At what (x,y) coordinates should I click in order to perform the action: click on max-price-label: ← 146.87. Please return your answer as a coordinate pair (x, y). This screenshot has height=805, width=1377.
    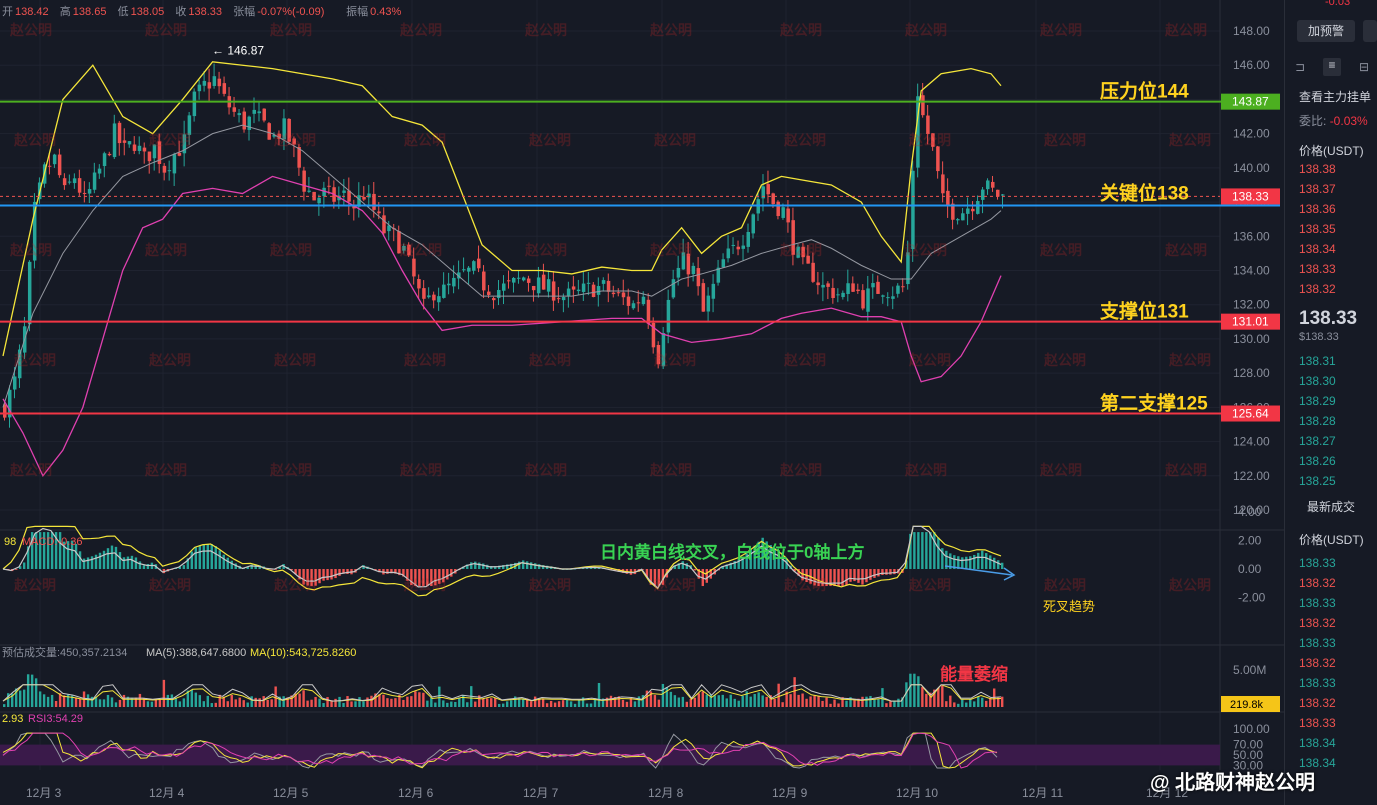
    Looking at the image, I should click on (238, 50).